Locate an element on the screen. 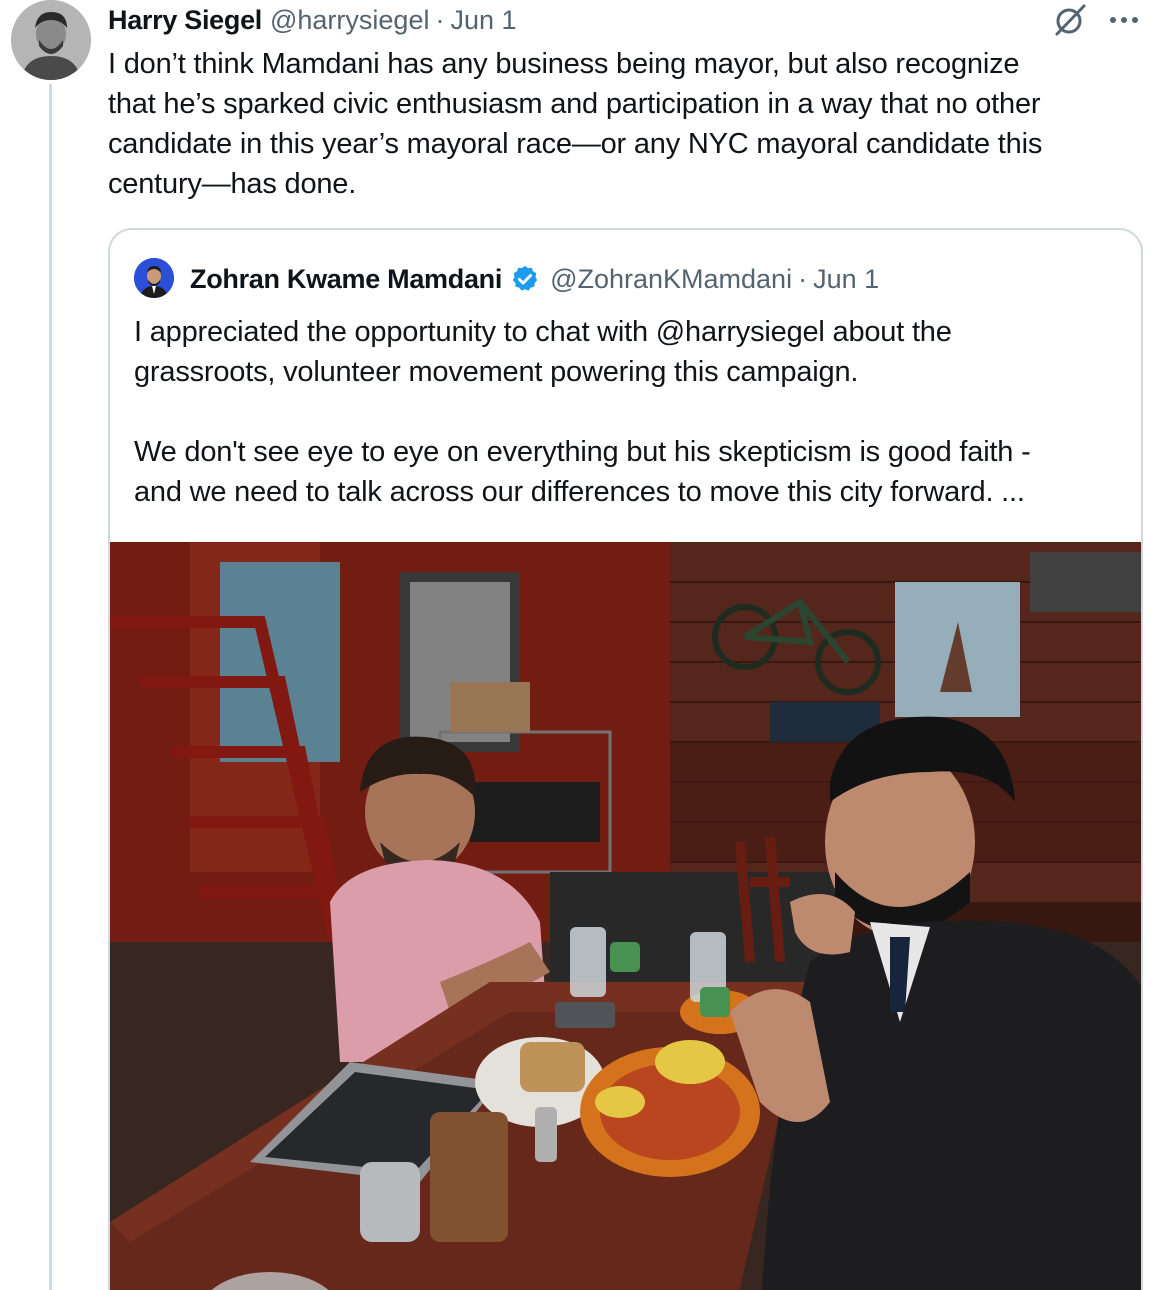 The image size is (1160, 1290). author-name: Harry Siegel is located at coordinates (185, 20).